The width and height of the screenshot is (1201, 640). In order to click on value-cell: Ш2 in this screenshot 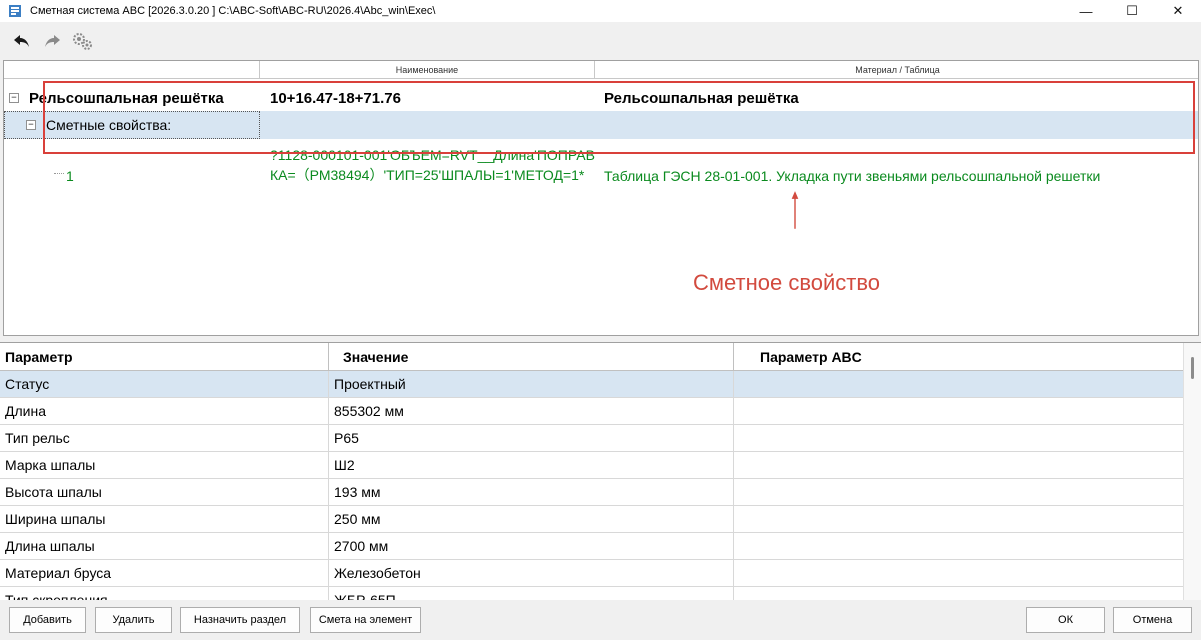, I will do `click(531, 465)`.